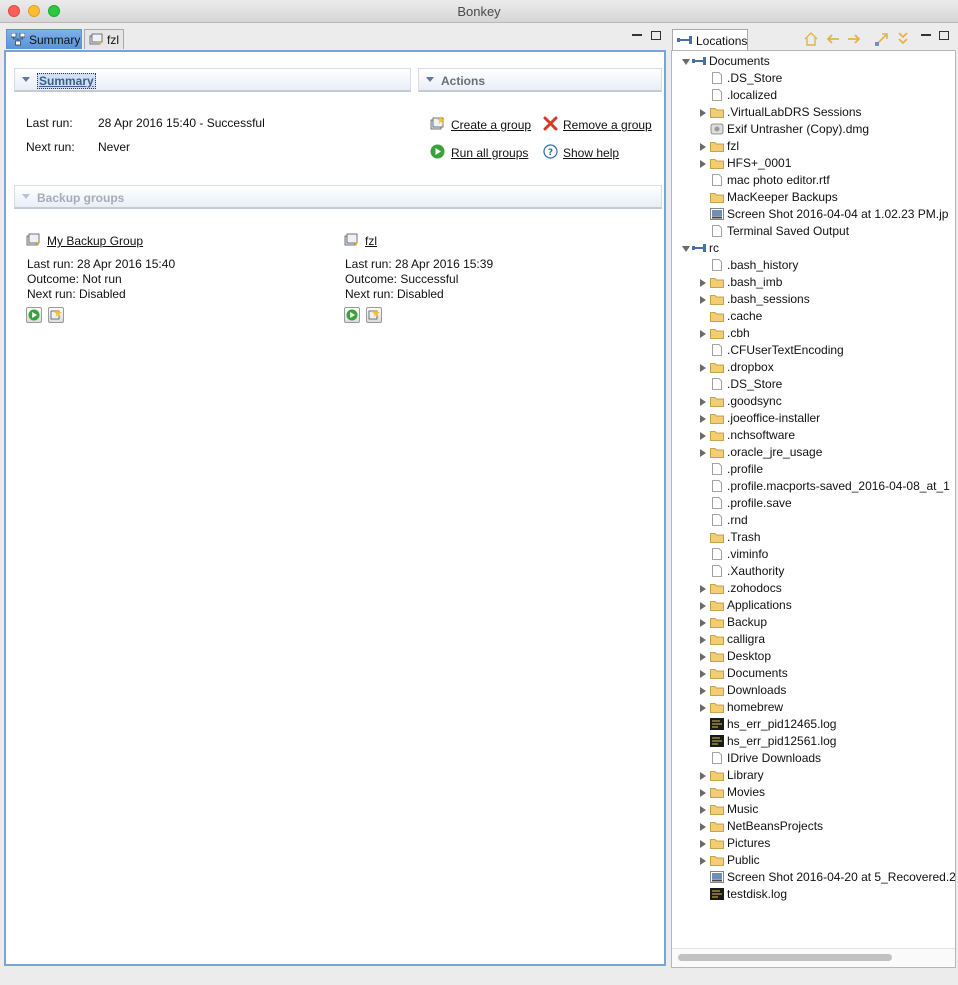 Image resolution: width=958 pixels, height=985 pixels. What do you see at coordinates (338, 197) in the screenshot?
I see `backup-groups-section-header: Backup groups` at bounding box center [338, 197].